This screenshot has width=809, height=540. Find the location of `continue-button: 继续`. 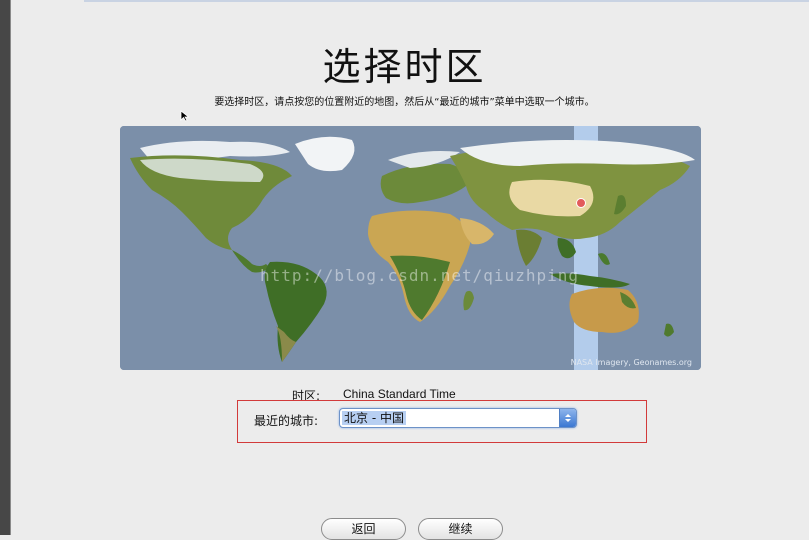

continue-button: 继续 is located at coordinates (460, 529).